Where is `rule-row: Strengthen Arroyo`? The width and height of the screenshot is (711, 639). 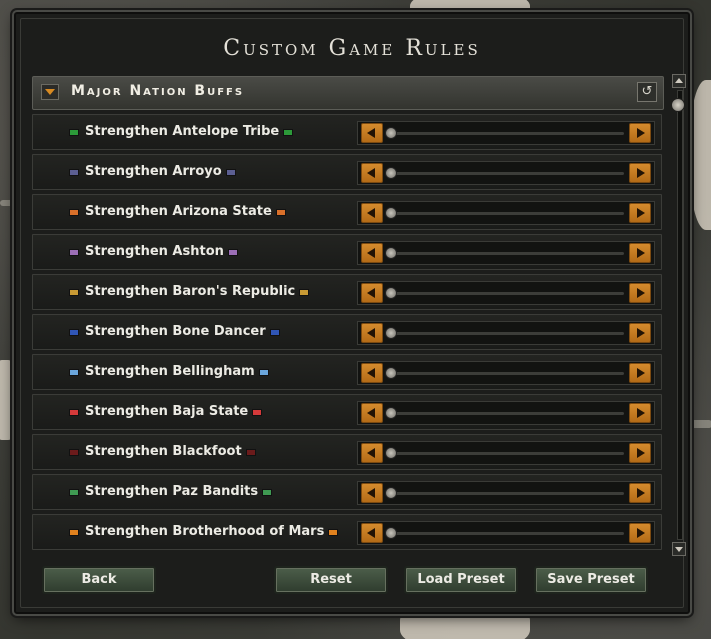
rule-row: Strengthen Arroyo is located at coordinates (347, 172).